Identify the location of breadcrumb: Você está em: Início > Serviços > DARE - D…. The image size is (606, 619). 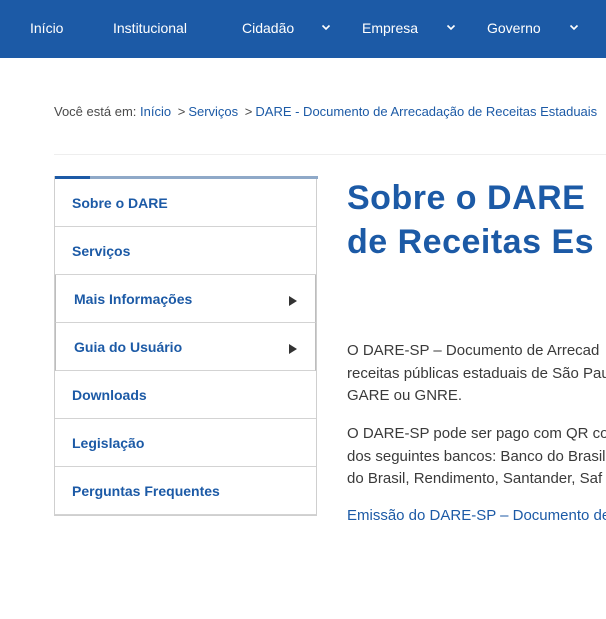
(325, 111).